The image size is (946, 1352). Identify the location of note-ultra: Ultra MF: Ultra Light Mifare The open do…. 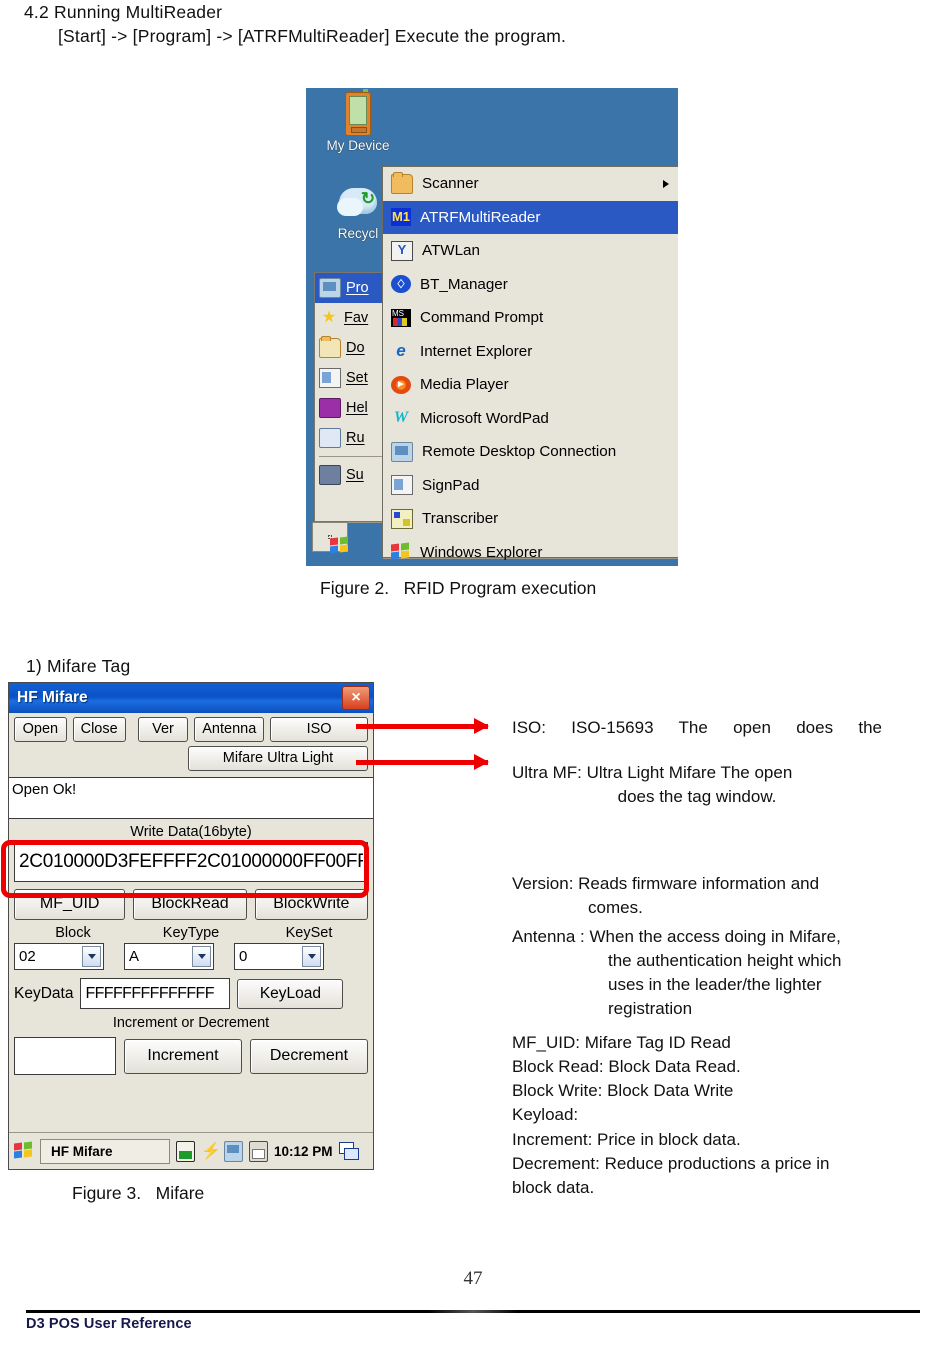
(697, 785).